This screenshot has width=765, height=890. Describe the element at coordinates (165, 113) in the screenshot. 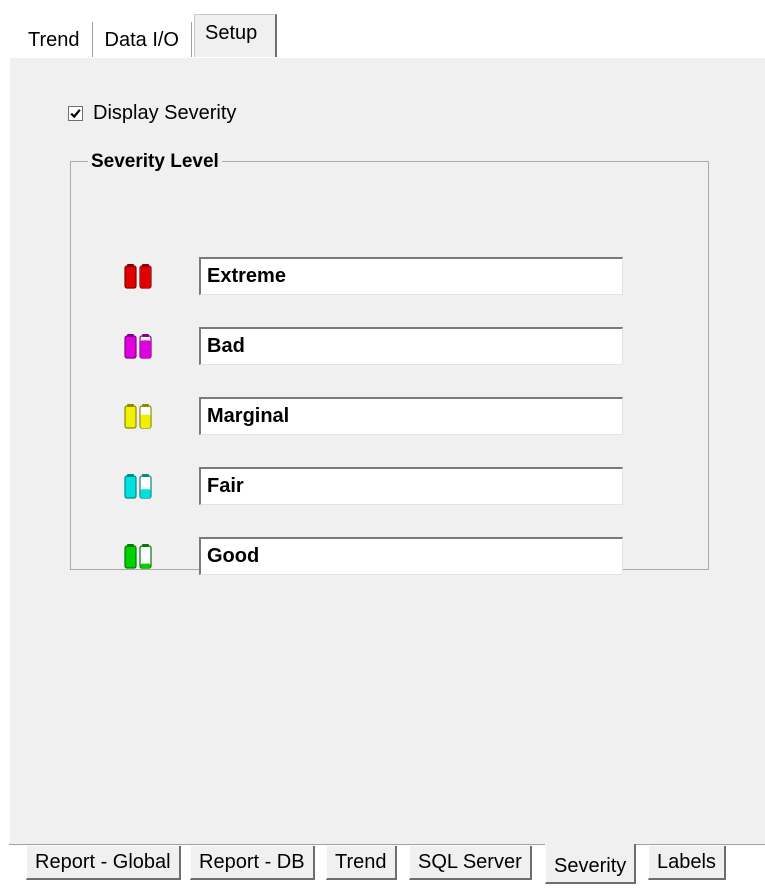

I see `display-severity-label: Display Severity` at that location.